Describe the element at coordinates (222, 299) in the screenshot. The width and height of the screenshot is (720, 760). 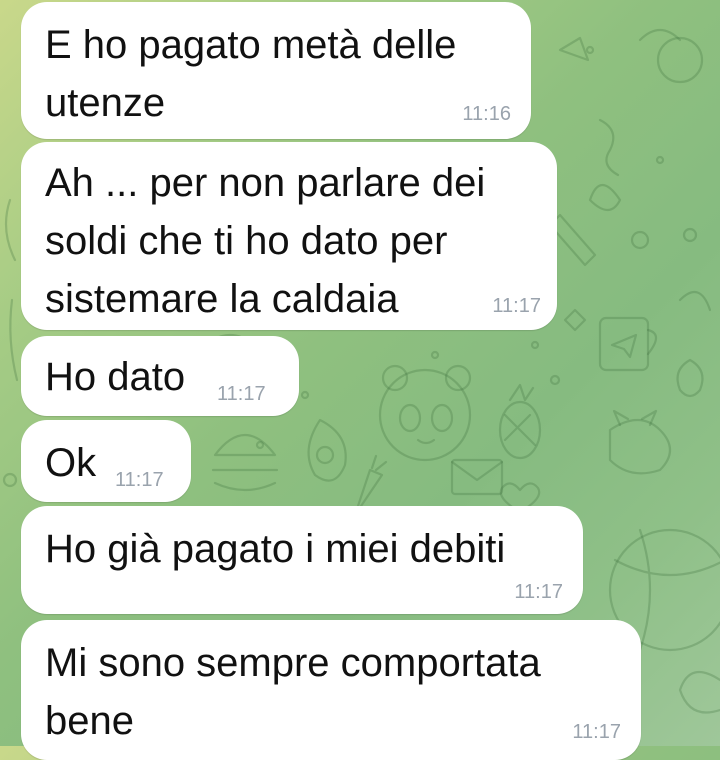
I see `message-line: sistemare la caldaia` at that location.